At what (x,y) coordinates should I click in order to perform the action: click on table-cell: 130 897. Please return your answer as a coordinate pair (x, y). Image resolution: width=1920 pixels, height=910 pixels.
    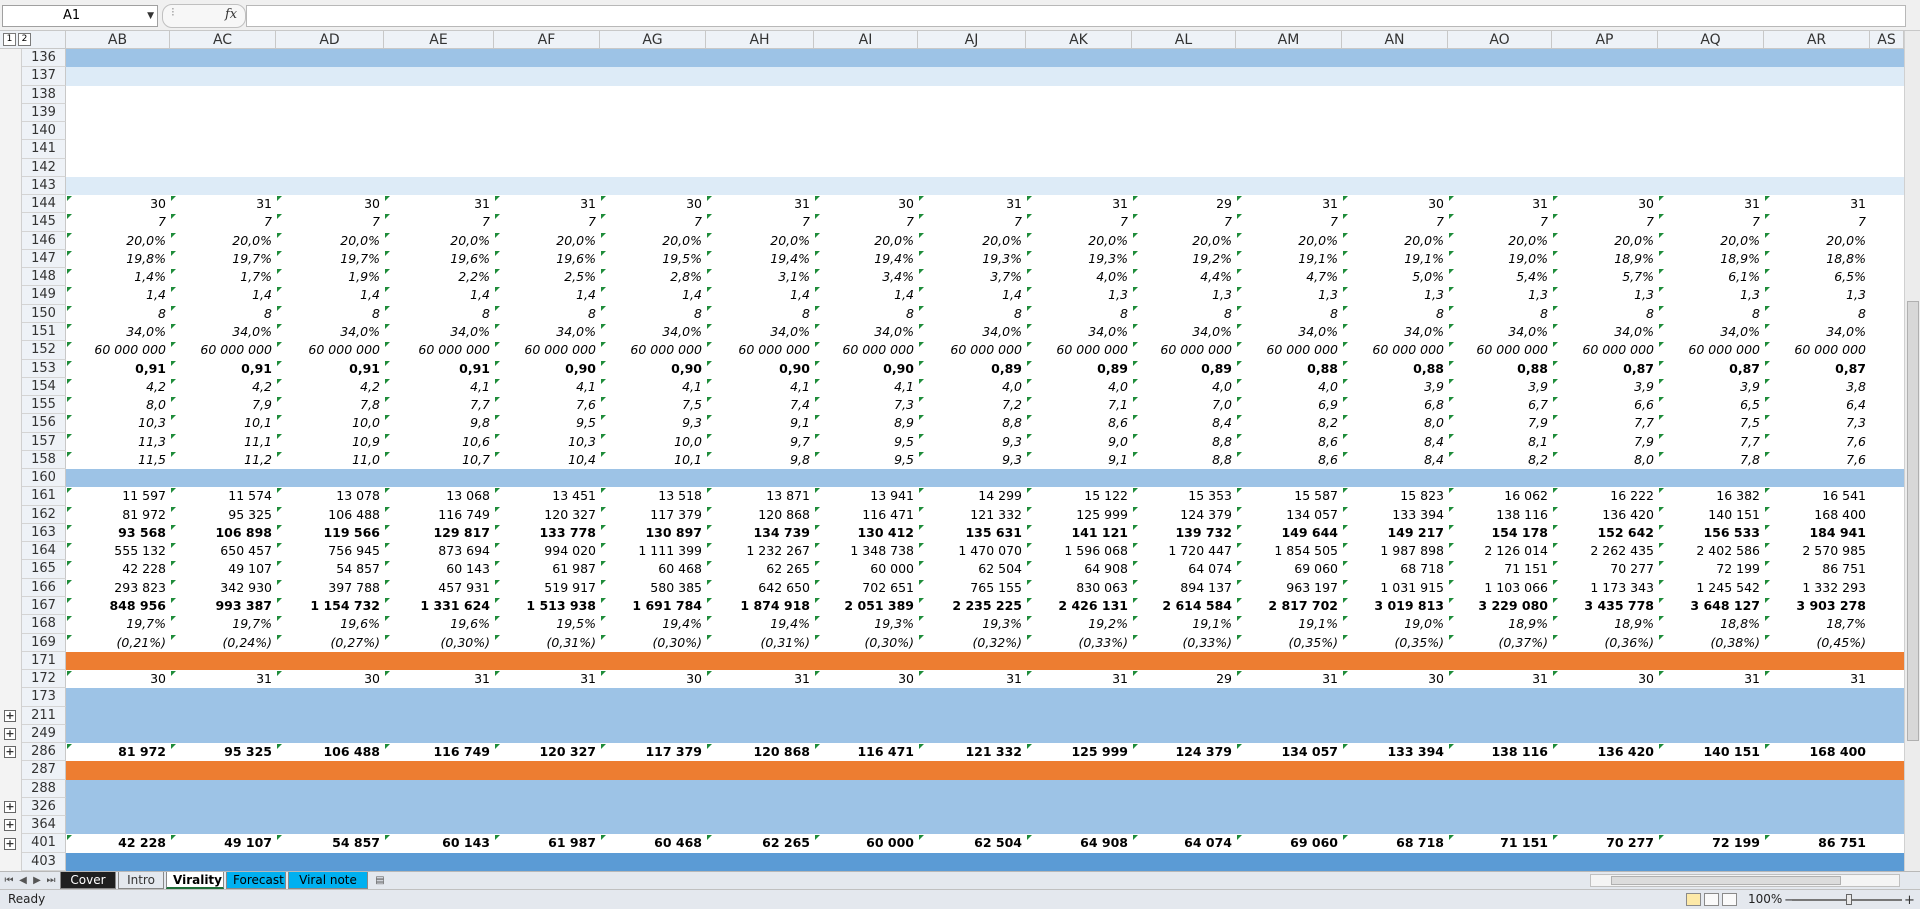
    Looking at the image, I should click on (653, 533).